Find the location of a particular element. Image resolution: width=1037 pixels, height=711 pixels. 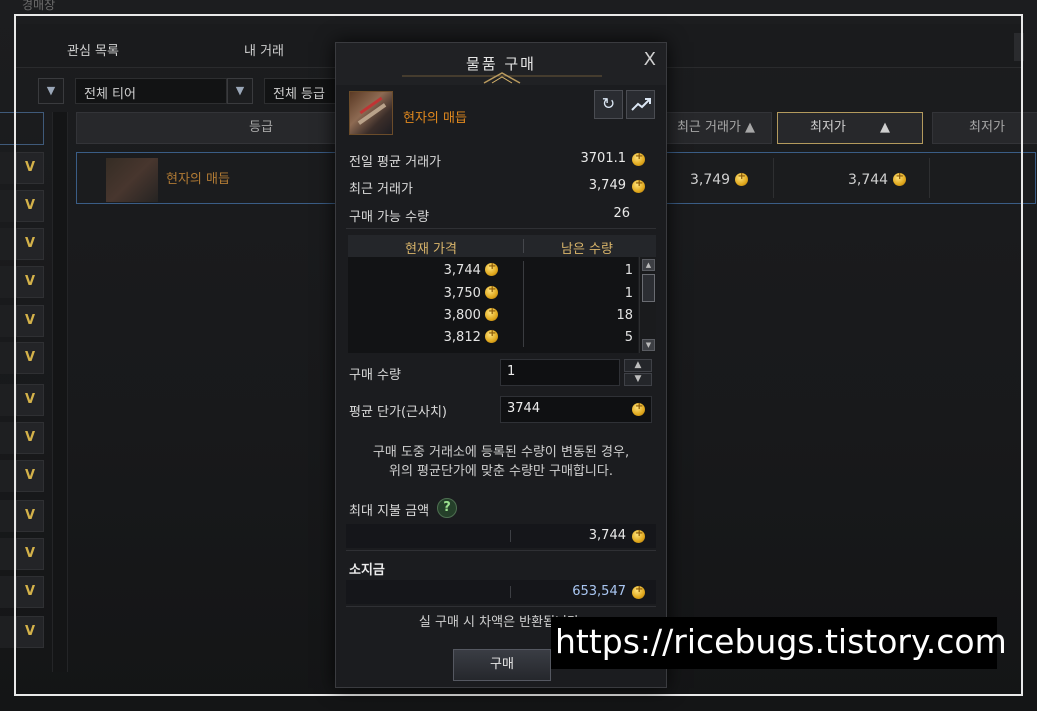

table-scrollbar: ▲ ▼ is located at coordinates (647, 305).